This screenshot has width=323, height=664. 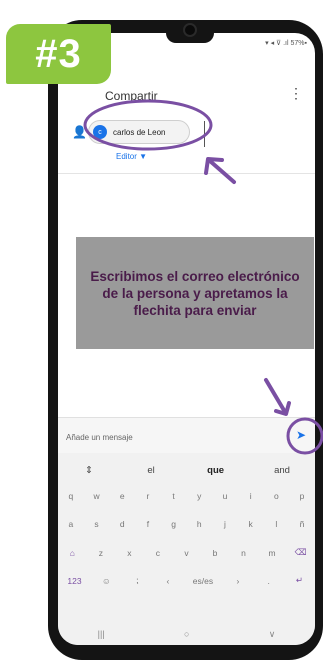 What do you see at coordinates (190, 30) in the screenshot?
I see `camera-icon` at bounding box center [190, 30].